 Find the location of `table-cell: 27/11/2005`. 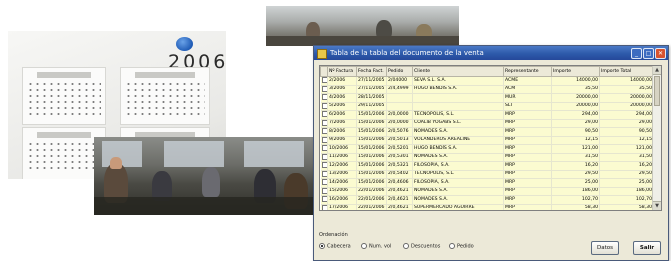

table-cell: 27/11/2005 is located at coordinates (371, 81).